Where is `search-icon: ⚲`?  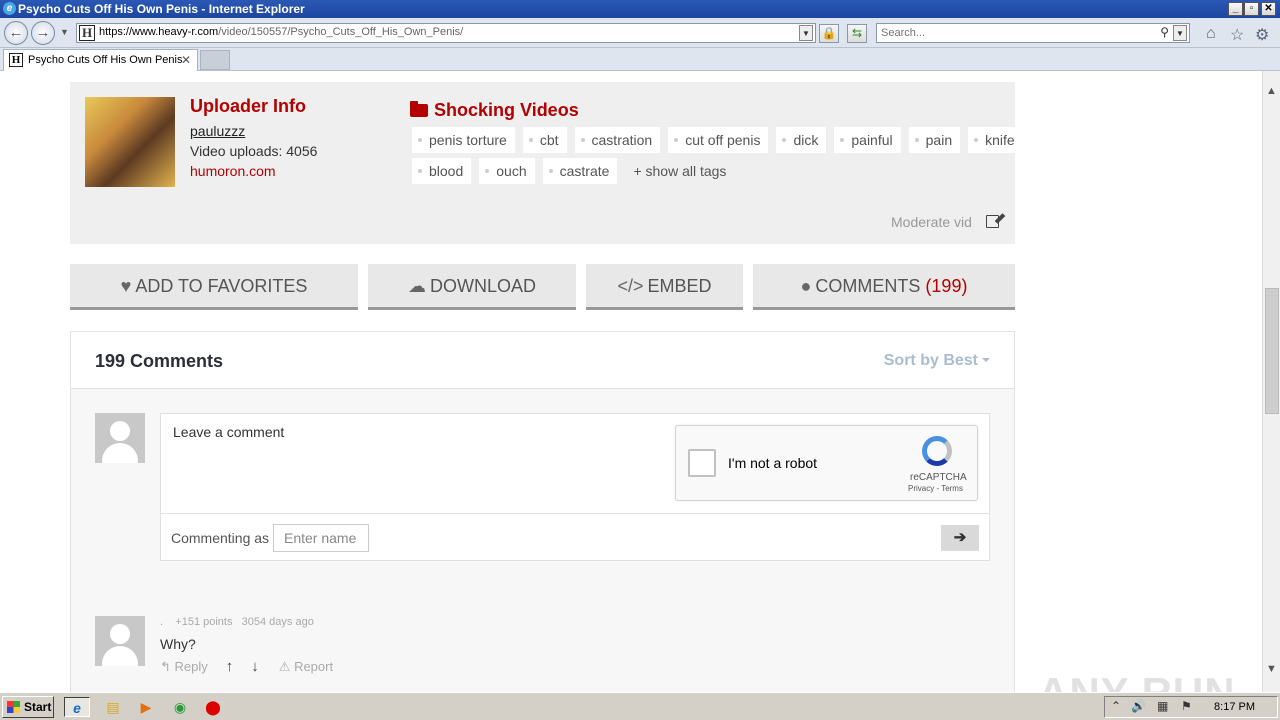
search-icon: ⚲ is located at coordinates (1164, 32).